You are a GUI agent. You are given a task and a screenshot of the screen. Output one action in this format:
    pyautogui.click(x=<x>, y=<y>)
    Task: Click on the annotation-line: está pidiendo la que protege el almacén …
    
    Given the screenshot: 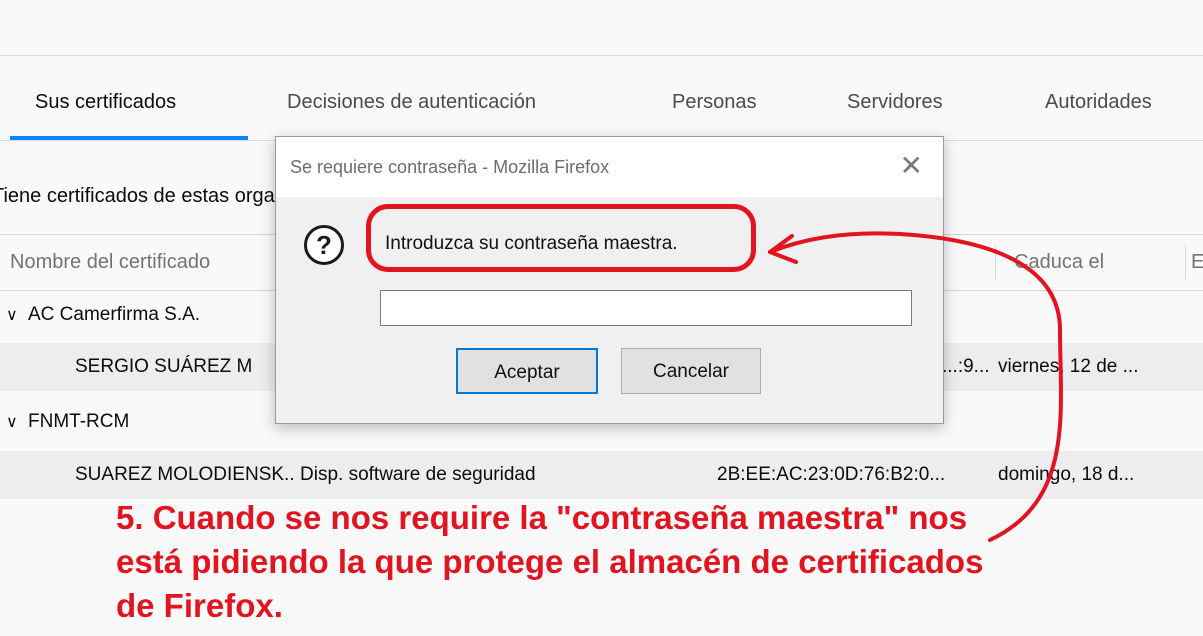 What is the action you would take?
    pyautogui.click(x=550, y=561)
    